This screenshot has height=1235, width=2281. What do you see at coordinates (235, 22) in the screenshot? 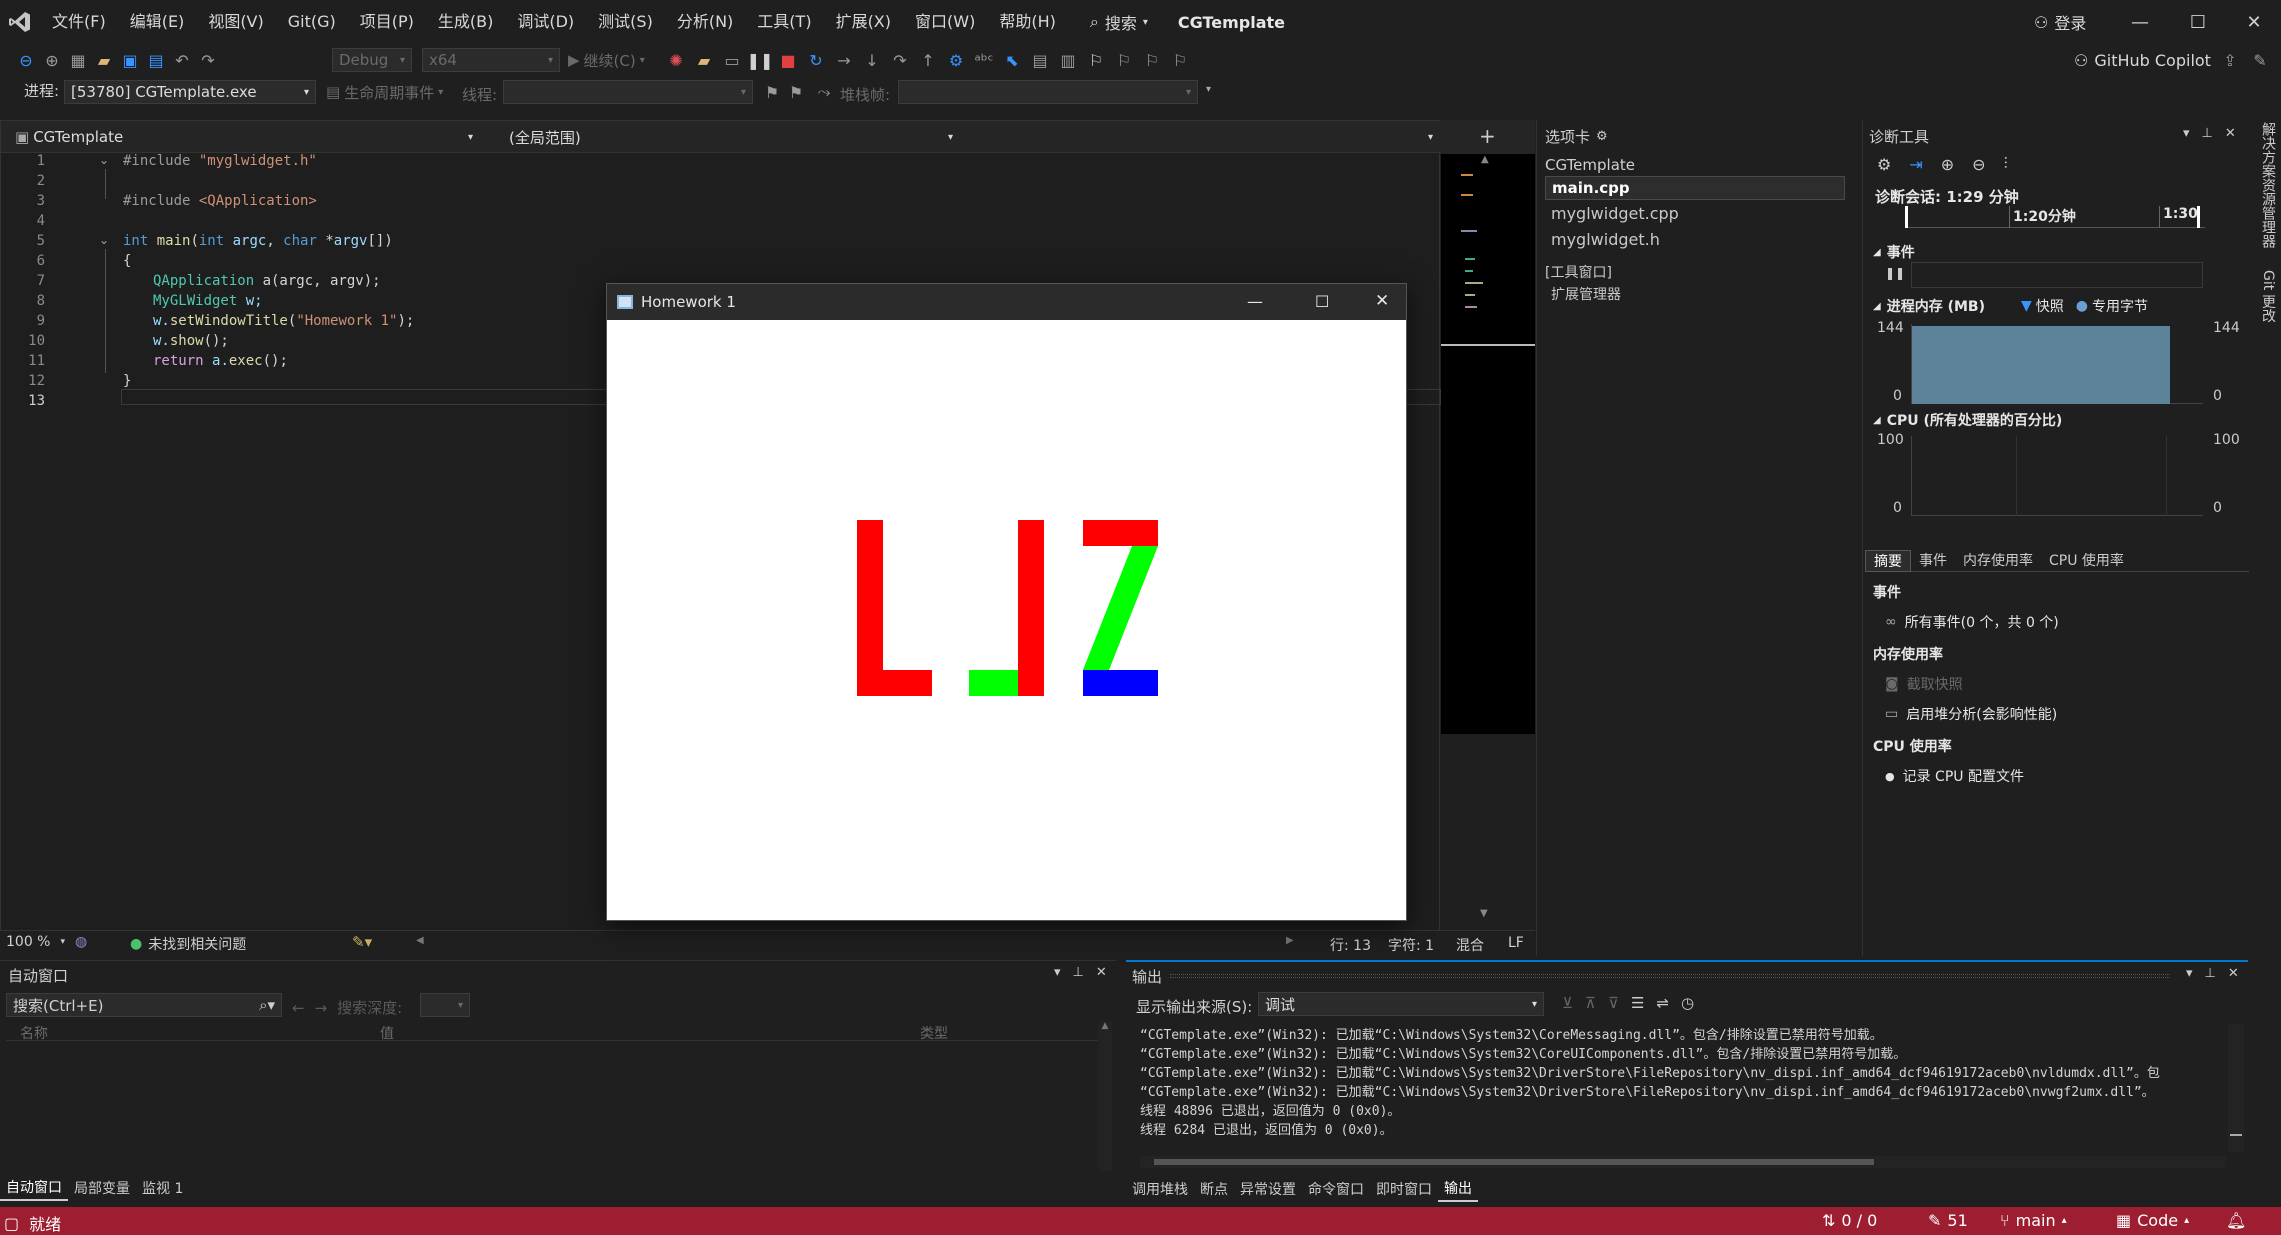
I see `menu-view: 视图(V)` at bounding box center [235, 22].